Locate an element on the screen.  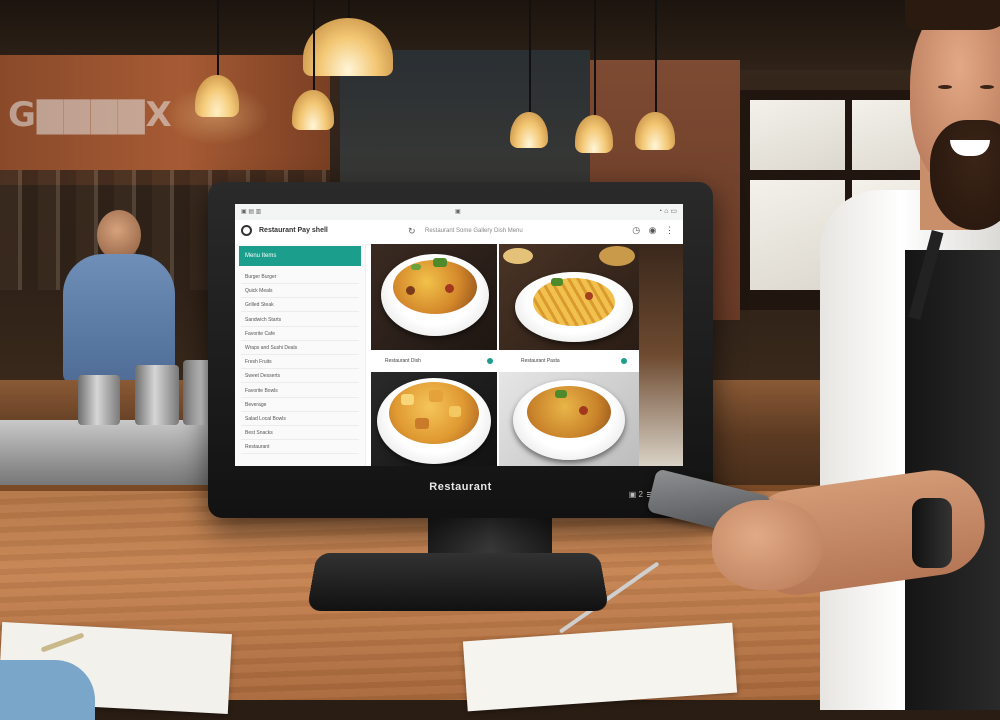
sidebar-item: Sandwich Starts is located at coordinates (263, 320).